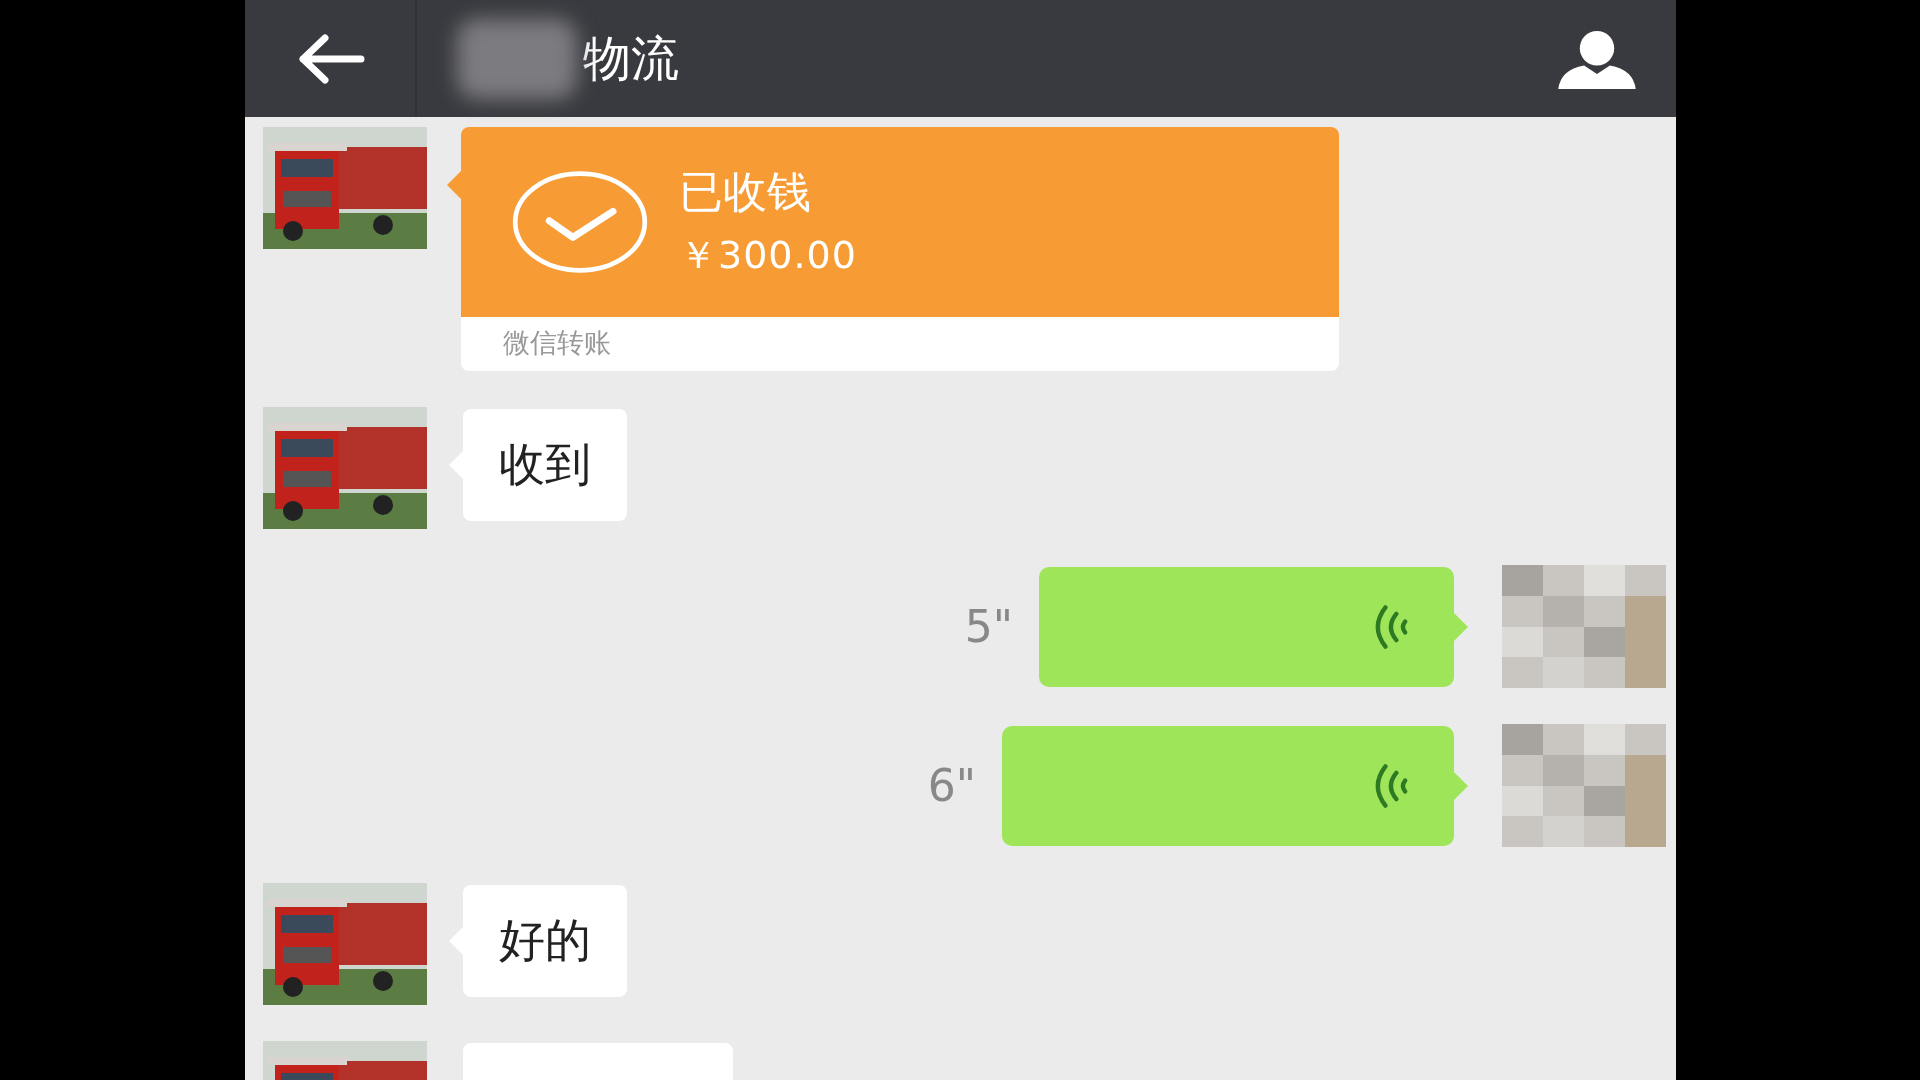  Describe the element at coordinates (745, 192) in the screenshot. I see `transfer-status: 已收钱` at that location.